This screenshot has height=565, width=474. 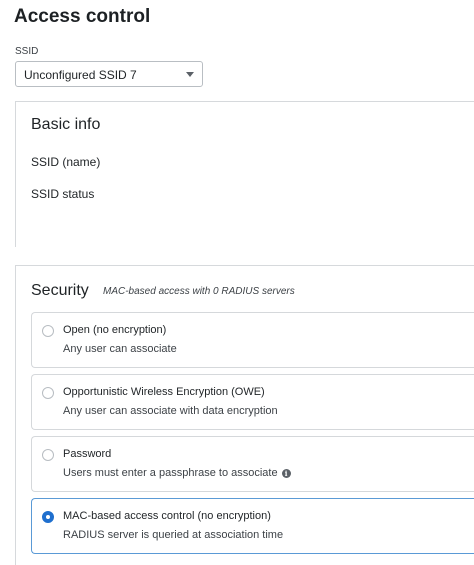 What do you see at coordinates (63, 194) in the screenshot?
I see `ssid-status-label: SSID status` at bounding box center [63, 194].